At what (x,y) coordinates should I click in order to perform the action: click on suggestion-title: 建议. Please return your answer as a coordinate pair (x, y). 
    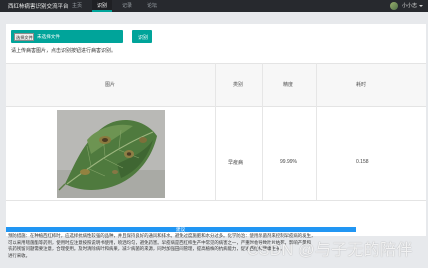
    Looking at the image, I should click on (181, 229).